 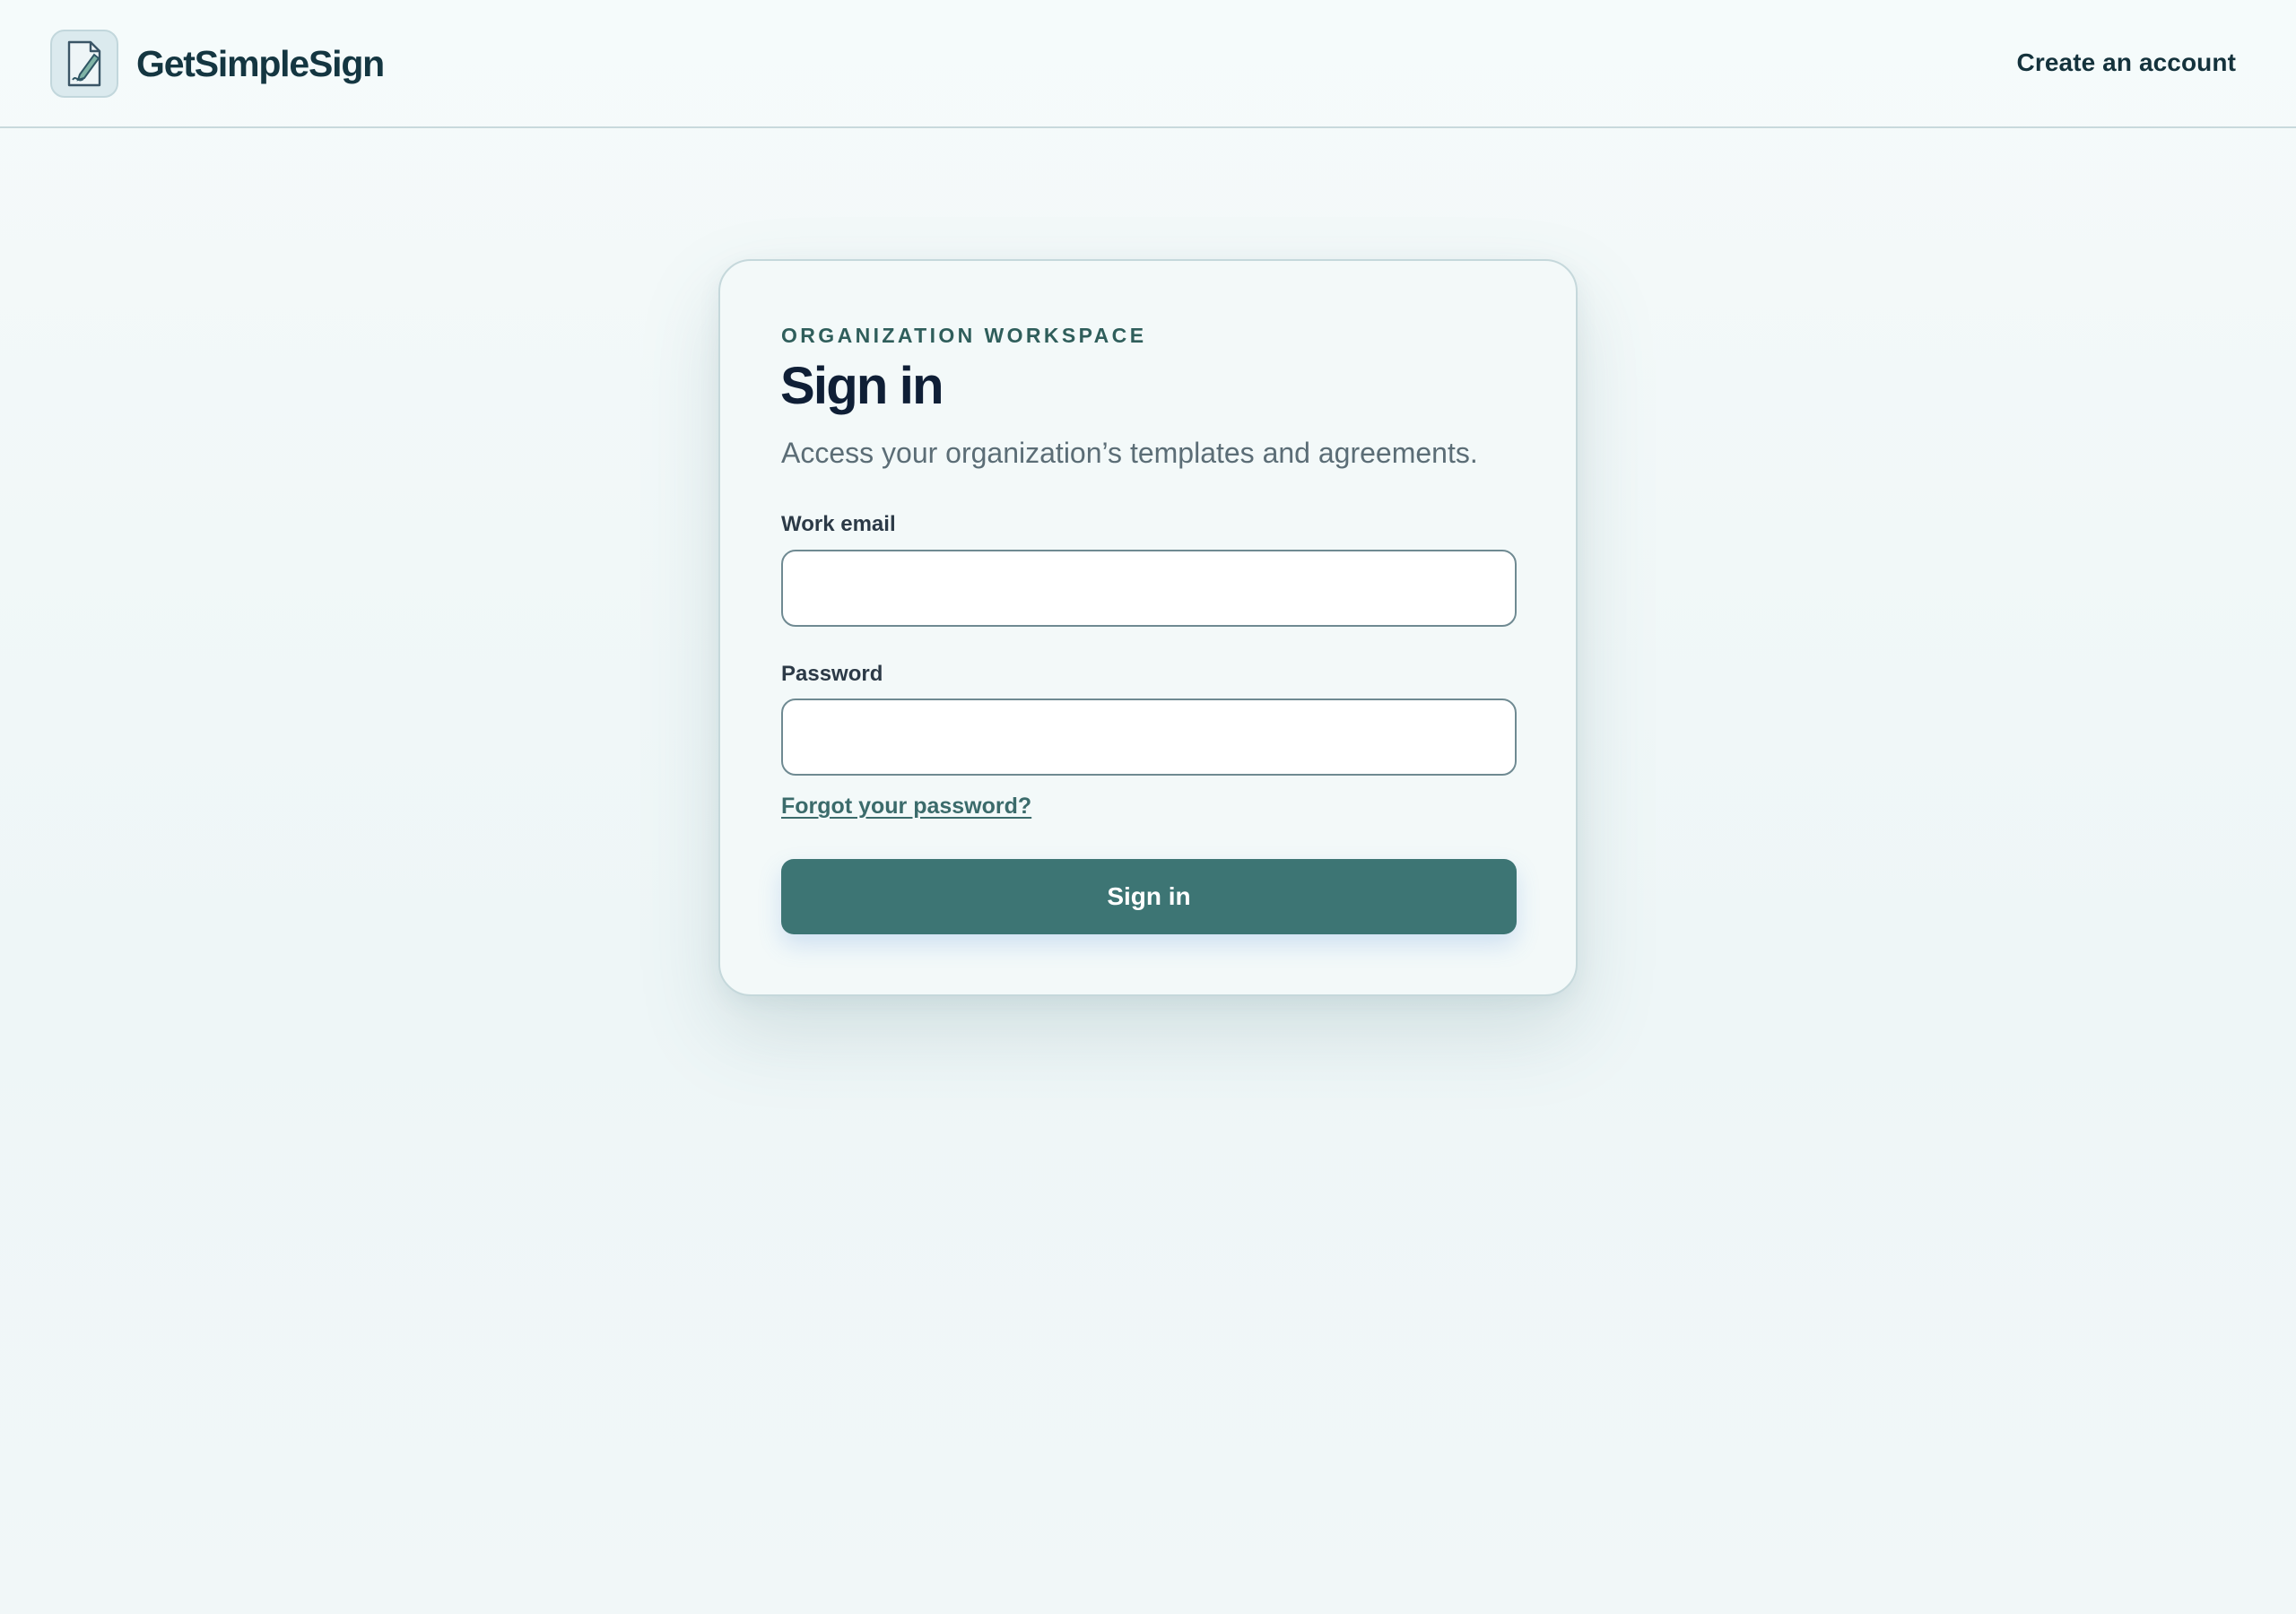 What do you see at coordinates (838, 524) in the screenshot?
I see `email-label: Work email` at bounding box center [838, 524].